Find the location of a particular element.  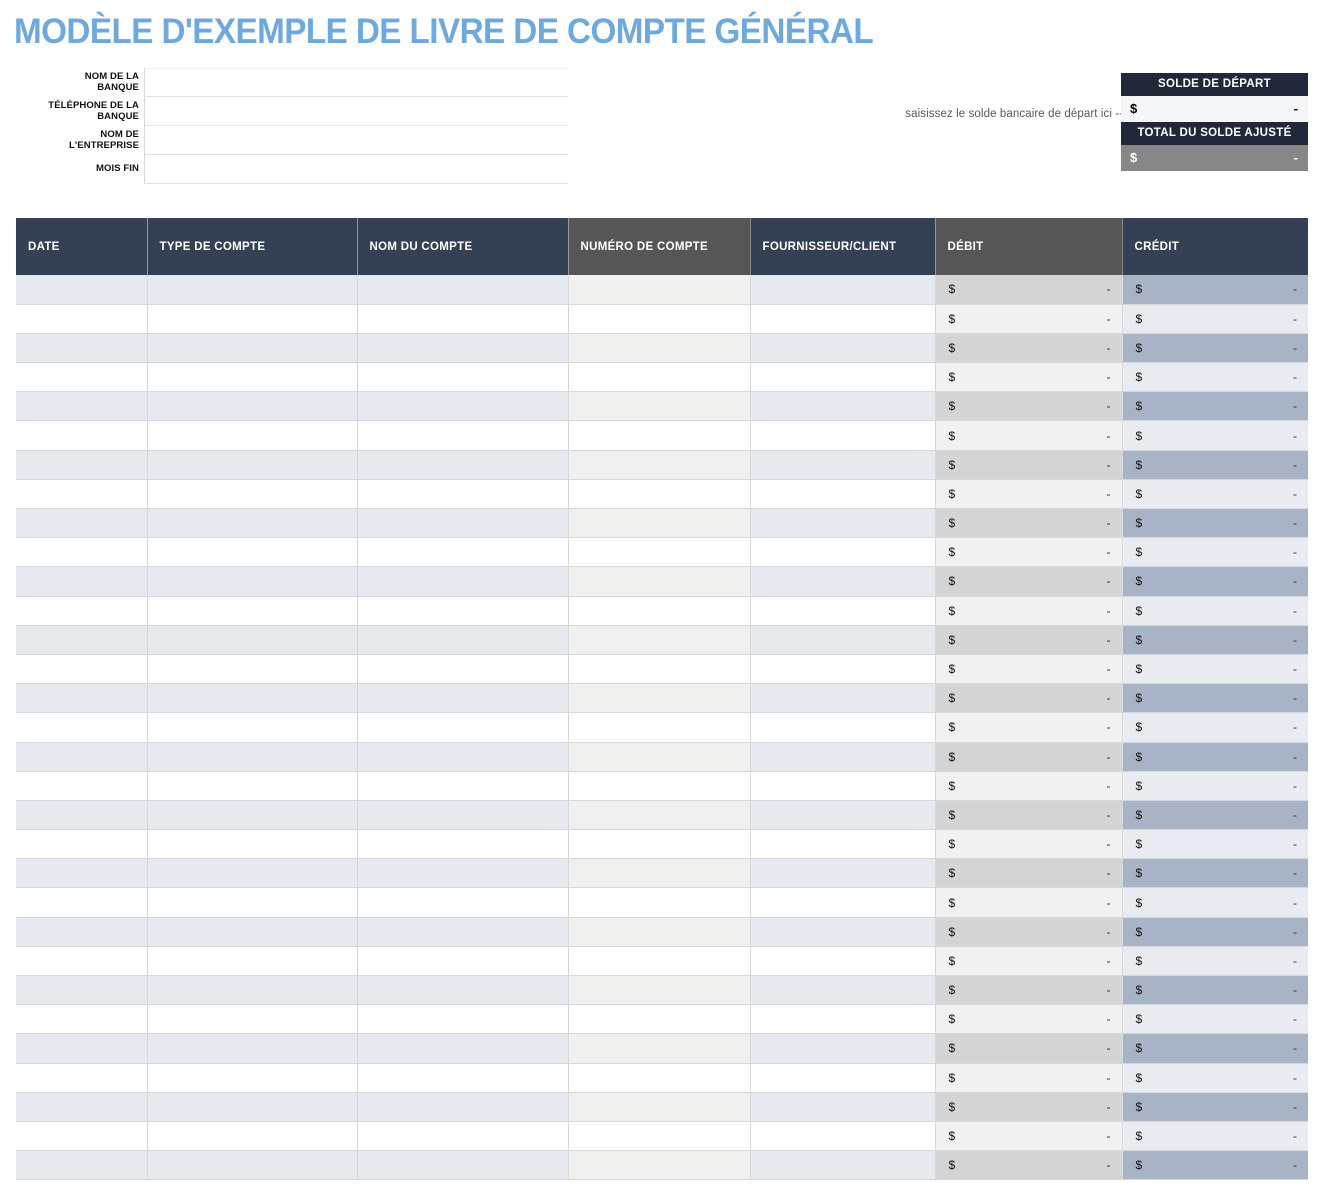

starting-balance-value-cell: $ - is located at coordinates (1214, 109).